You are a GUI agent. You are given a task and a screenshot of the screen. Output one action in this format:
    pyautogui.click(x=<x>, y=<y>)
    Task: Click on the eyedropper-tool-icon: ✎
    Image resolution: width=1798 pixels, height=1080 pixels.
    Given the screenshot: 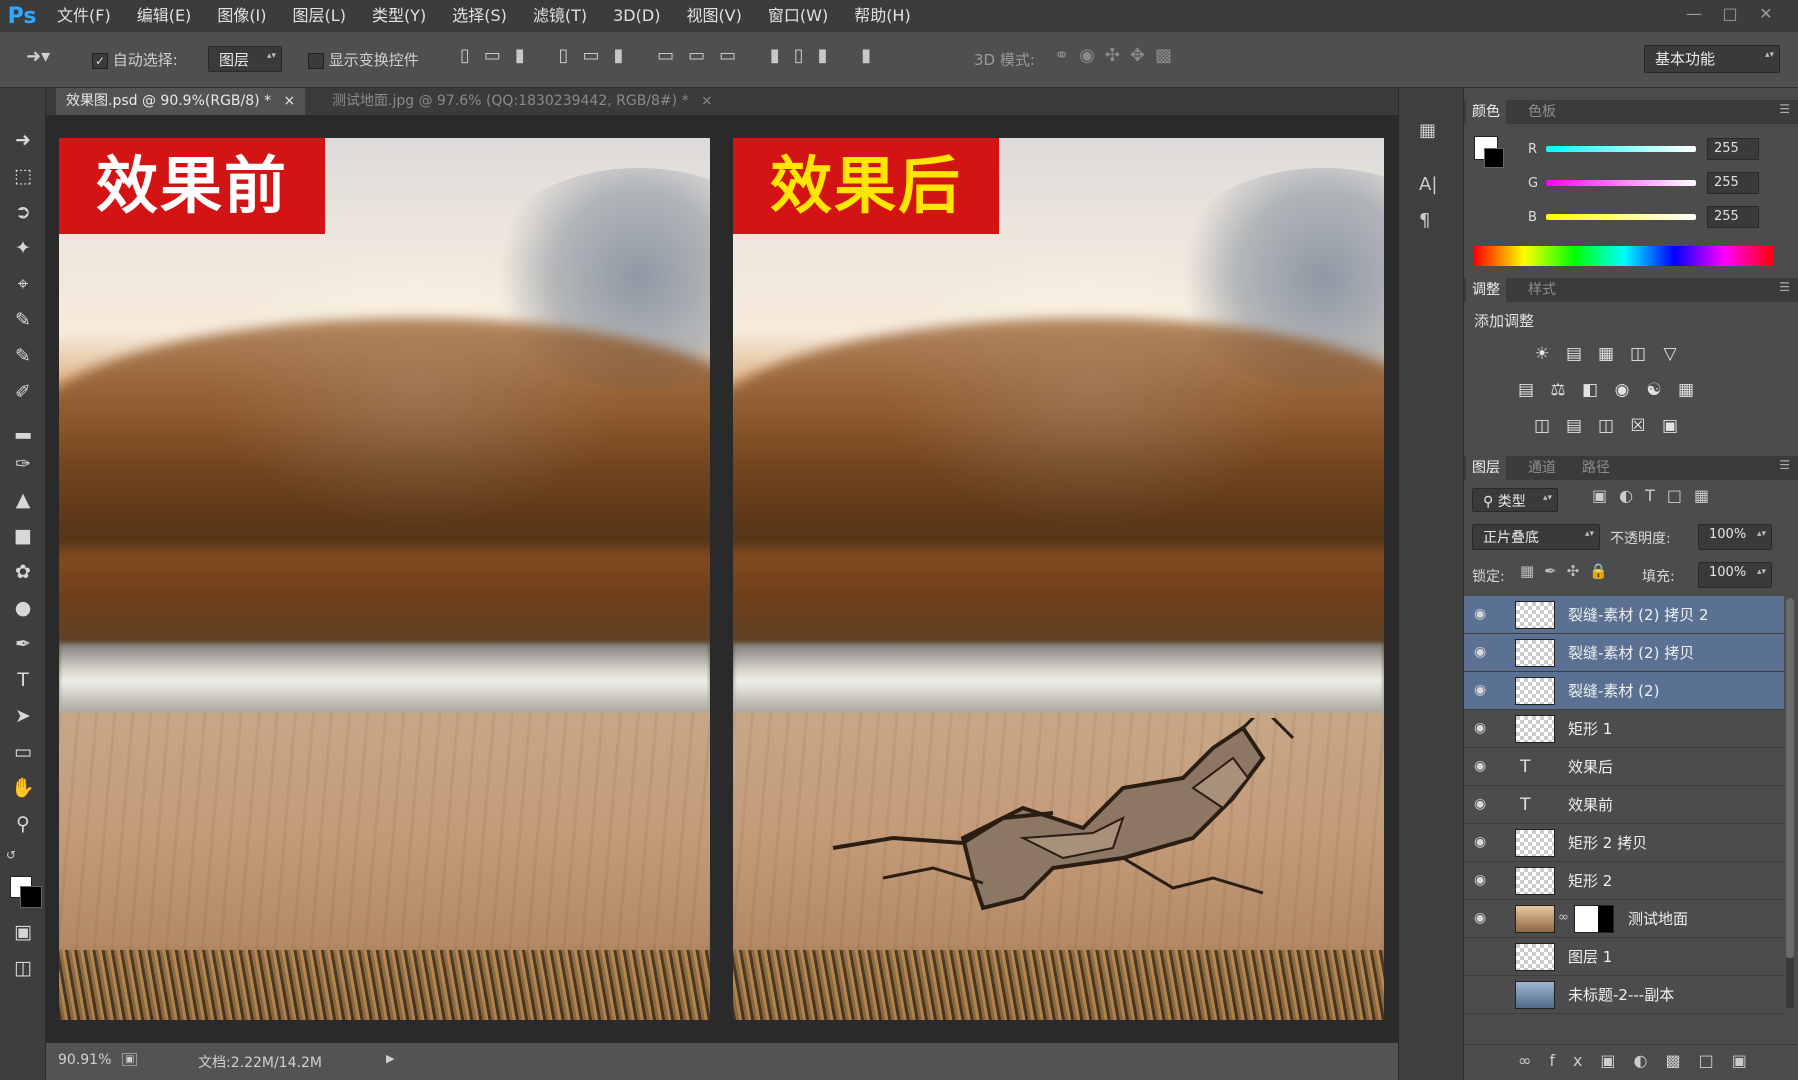 What is the action you would take?
    pyautogui.click(x=23, y=320)
    